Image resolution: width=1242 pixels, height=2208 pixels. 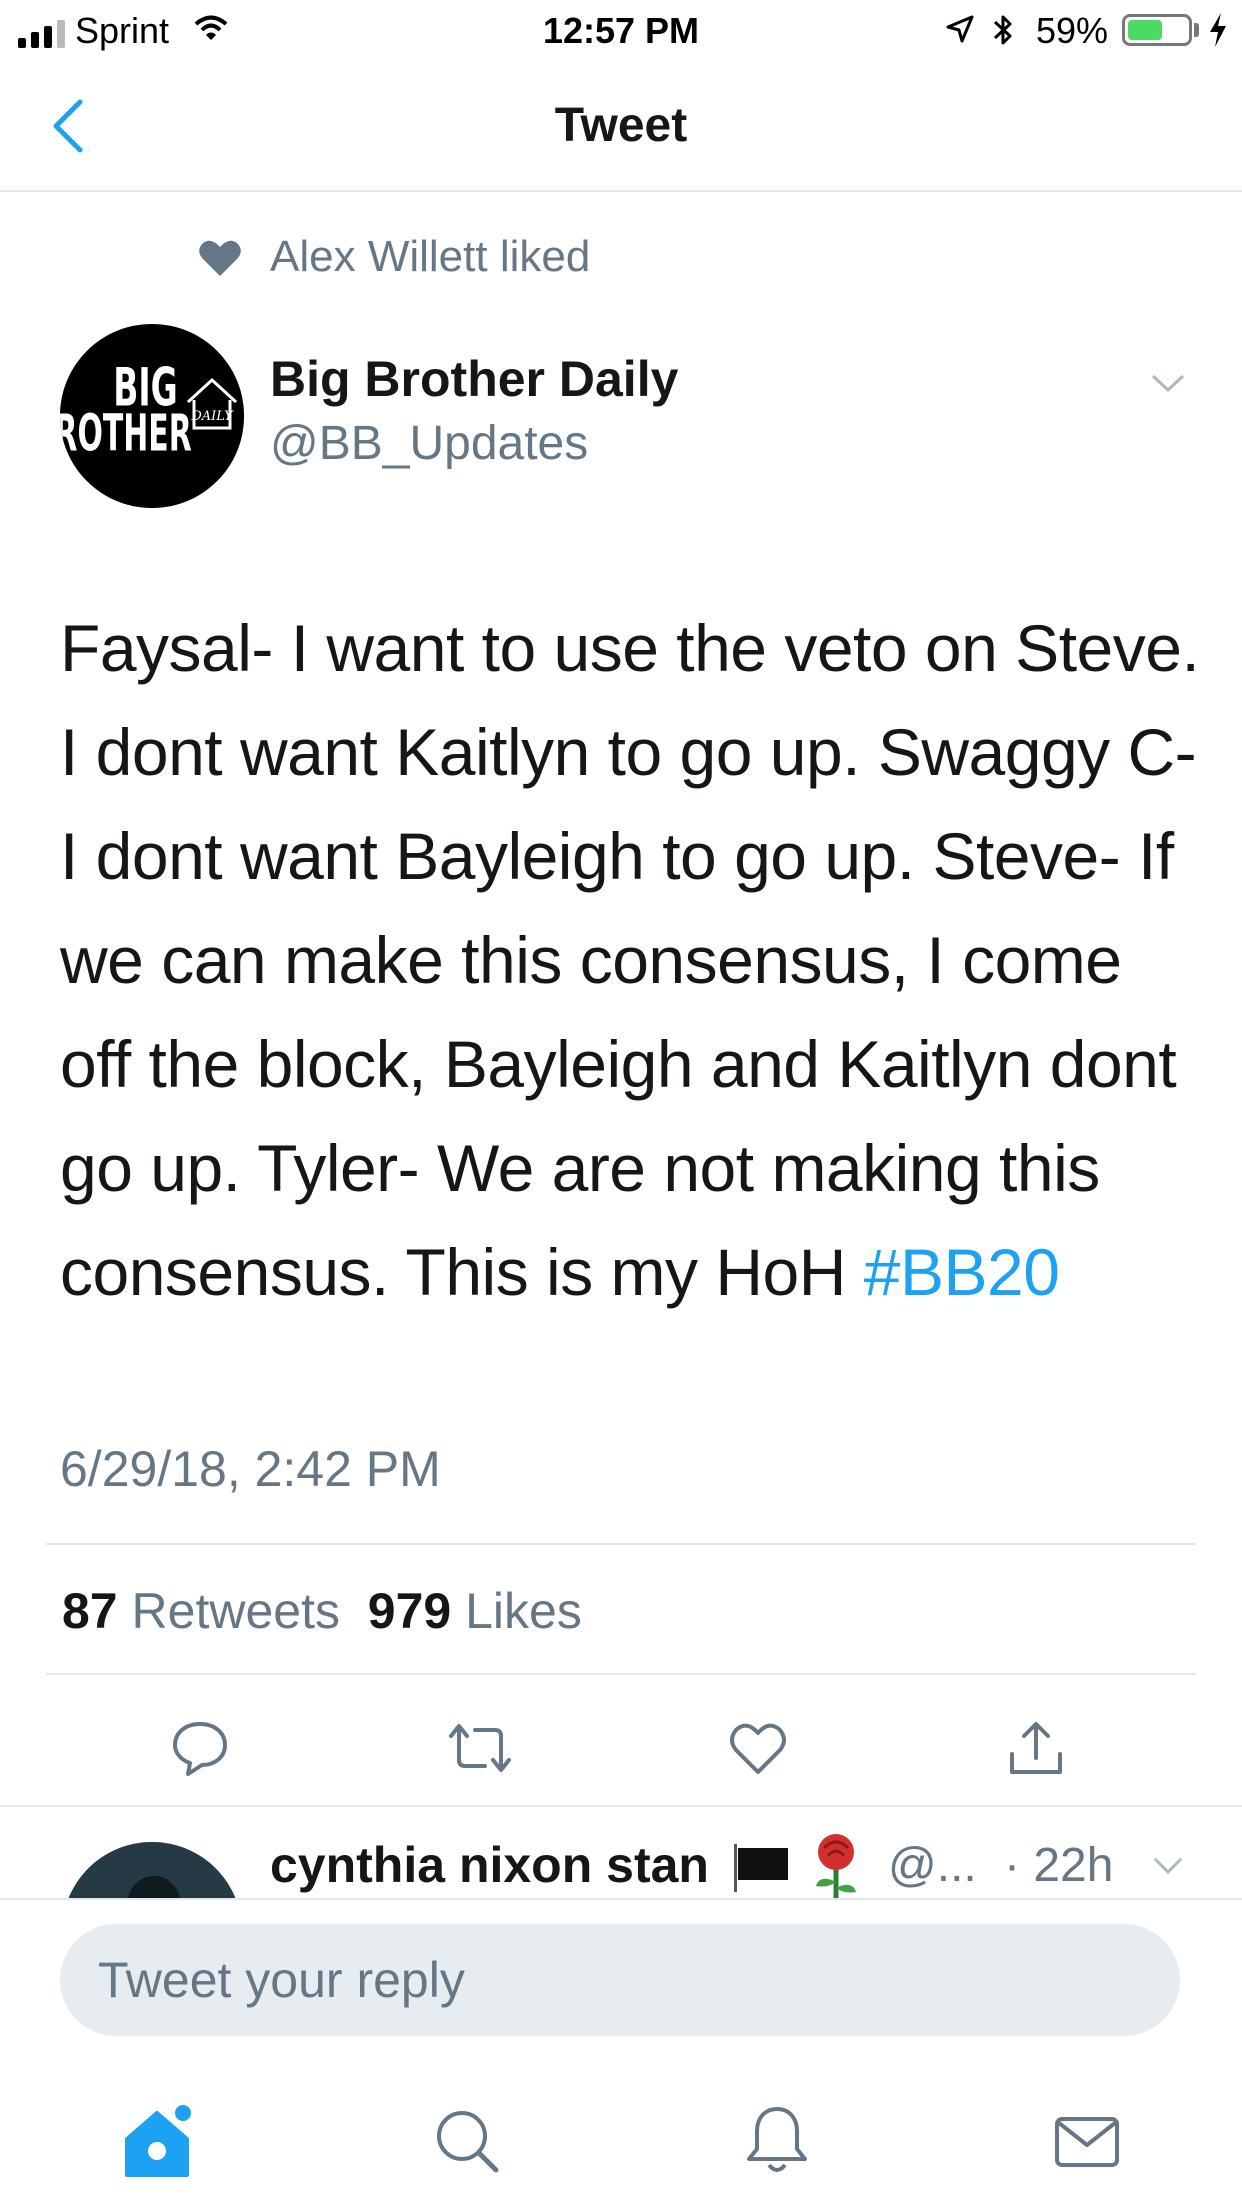 I want to click on reply-icon, so click(x=200, y=1749).